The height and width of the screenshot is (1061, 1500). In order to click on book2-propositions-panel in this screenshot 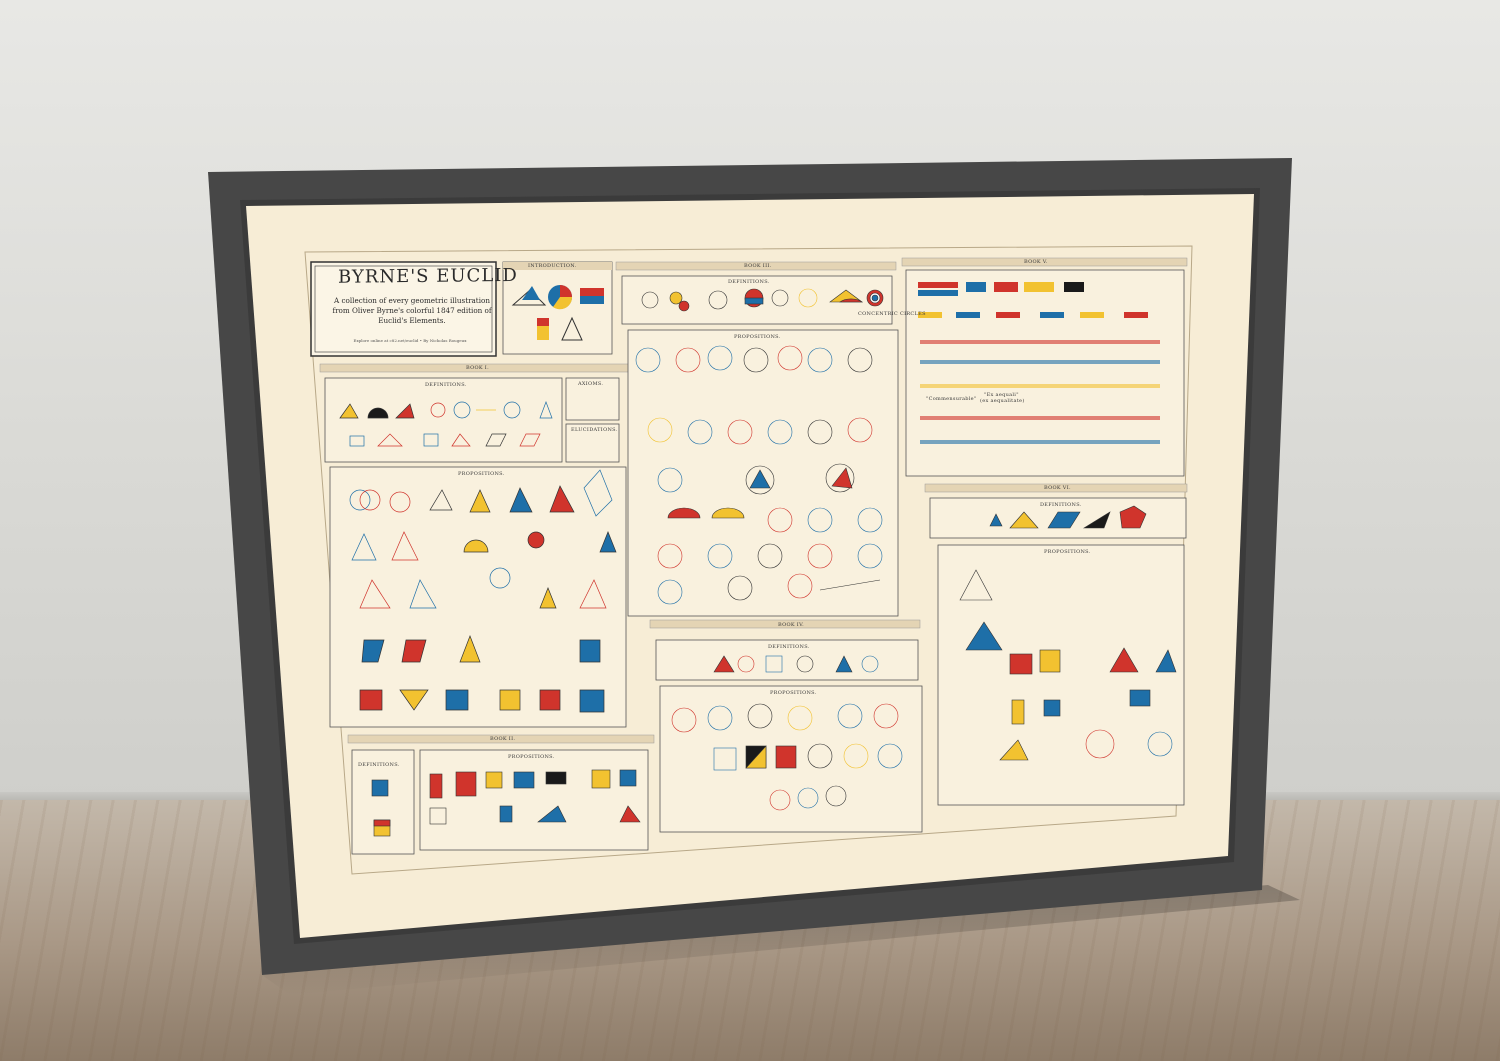, I will do `click(534, 800)`.